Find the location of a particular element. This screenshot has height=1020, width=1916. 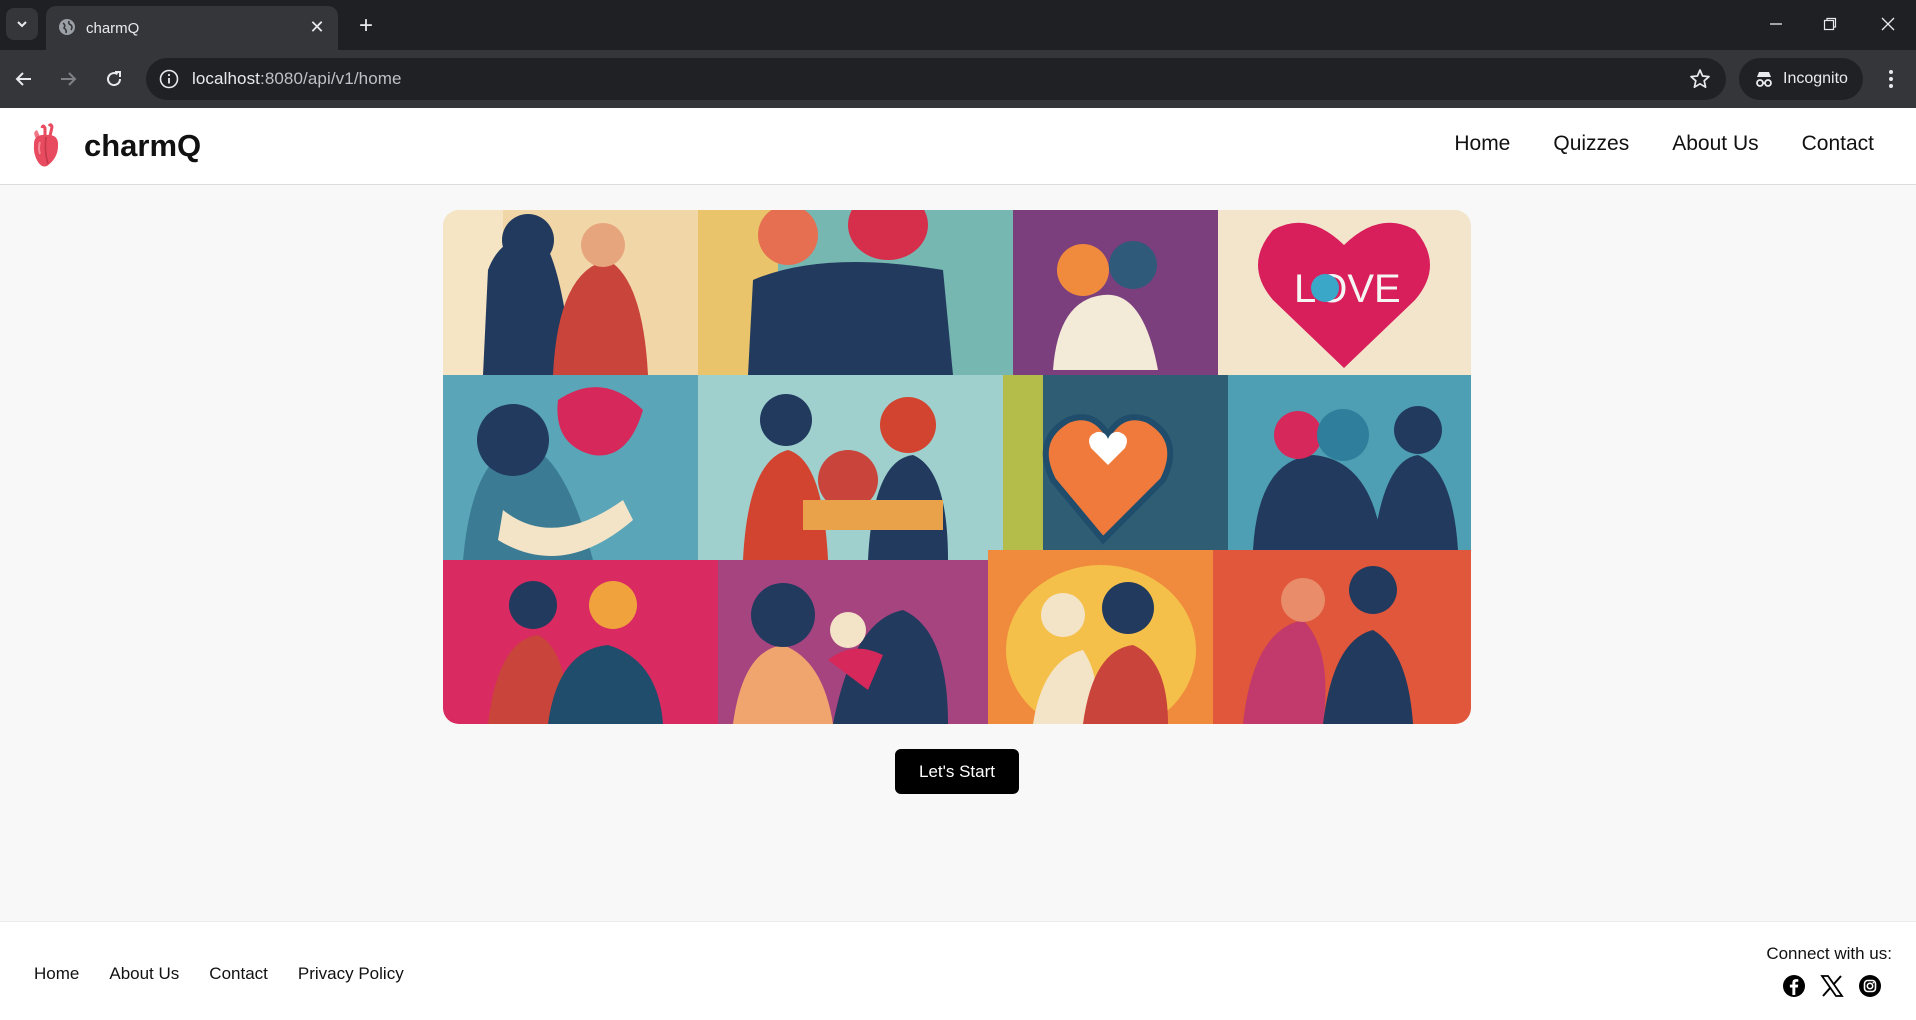

reload-button is located at coordinates (114, 79).